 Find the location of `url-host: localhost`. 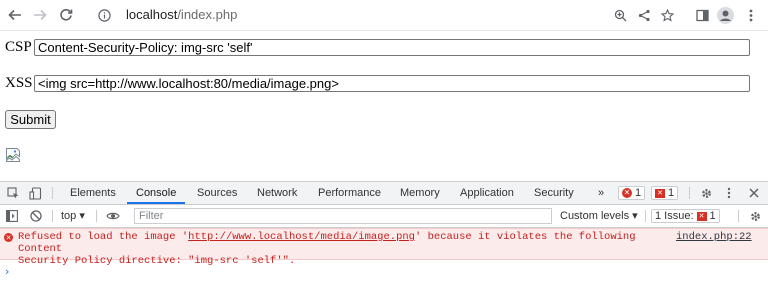

url-host: localhost is located at coordinates (152, 14).